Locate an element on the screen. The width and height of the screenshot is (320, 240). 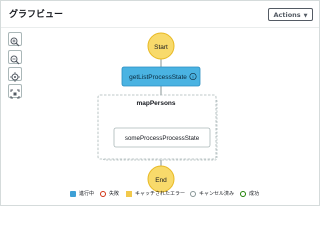
caught-error-icon is located at coordinates (129, 193).